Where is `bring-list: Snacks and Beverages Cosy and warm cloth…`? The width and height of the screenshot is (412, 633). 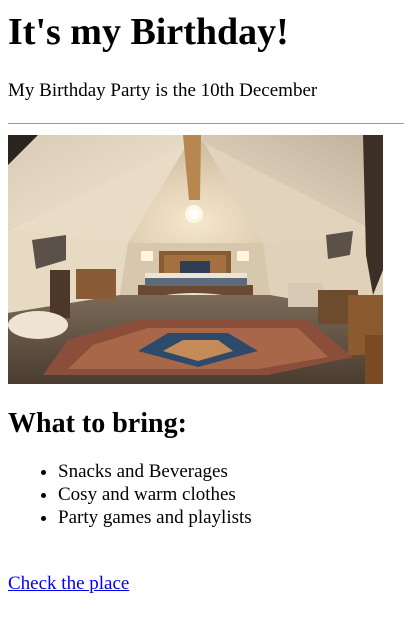 bring-list: Snacks and Beverages Cosy and warm cloth… is located at coordinates (206, 494).